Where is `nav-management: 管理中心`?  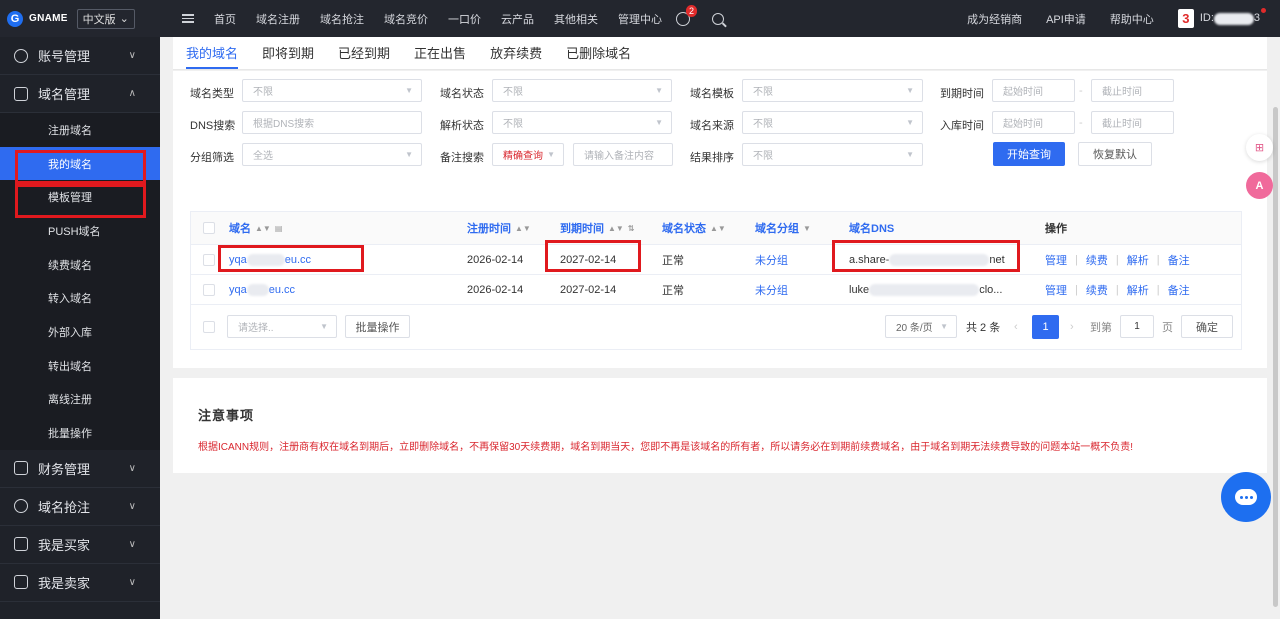 nav-management: 管理中心 is located at coordinates (640, 19).